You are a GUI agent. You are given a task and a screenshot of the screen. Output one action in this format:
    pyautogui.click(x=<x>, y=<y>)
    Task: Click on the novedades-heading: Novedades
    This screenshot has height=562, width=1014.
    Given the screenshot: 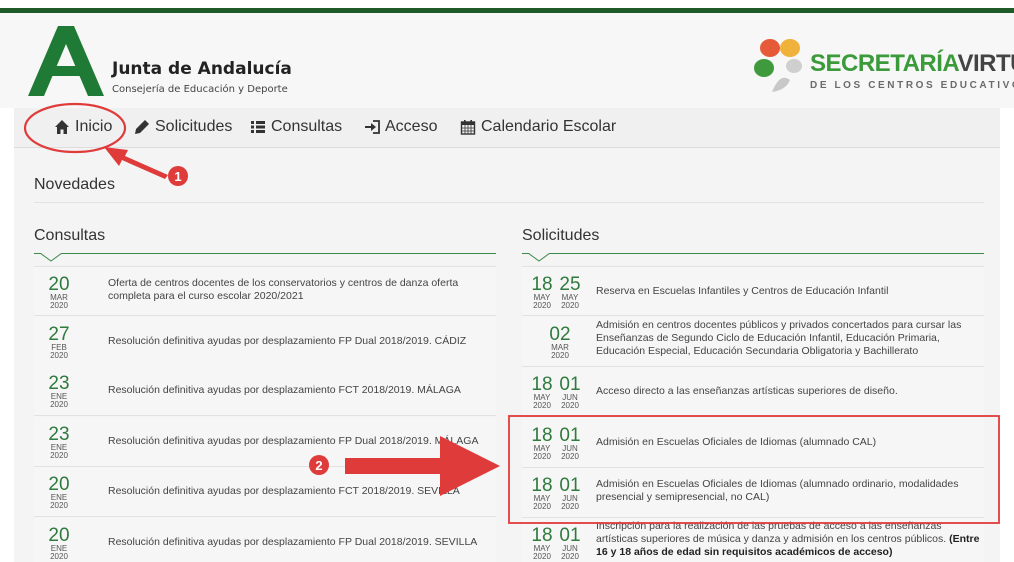 What is the action you would take?
    pyautogui.click(x=74, y=184)
    